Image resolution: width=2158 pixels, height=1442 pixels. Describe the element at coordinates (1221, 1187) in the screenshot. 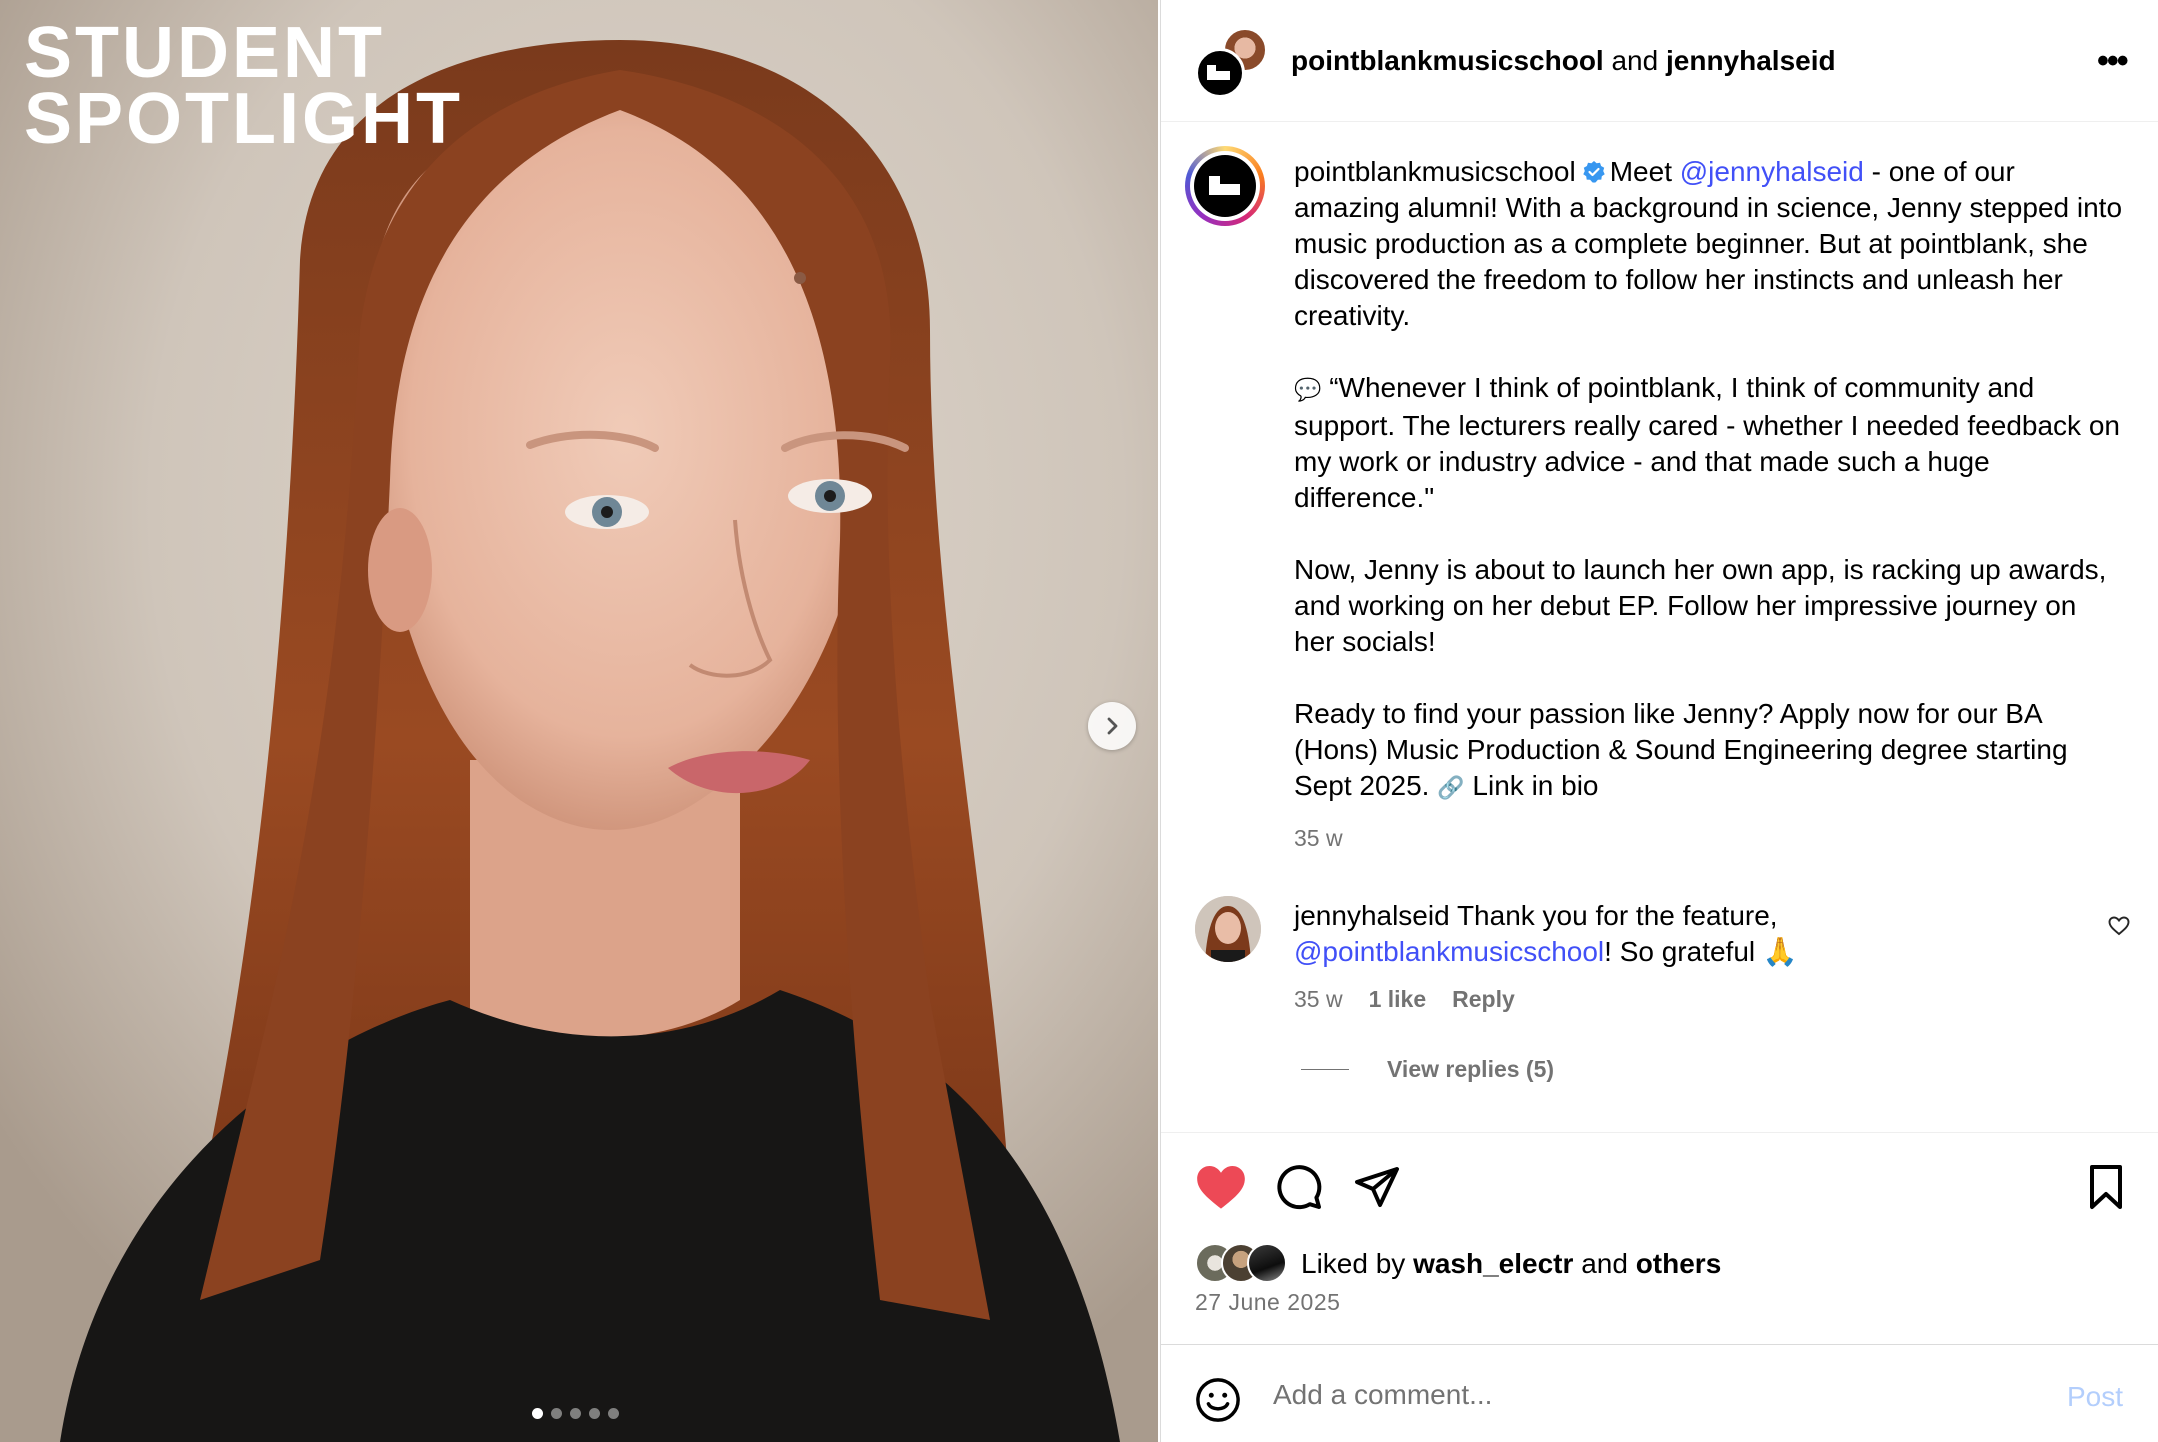

I see `like-heart-filled-icon` at that location.